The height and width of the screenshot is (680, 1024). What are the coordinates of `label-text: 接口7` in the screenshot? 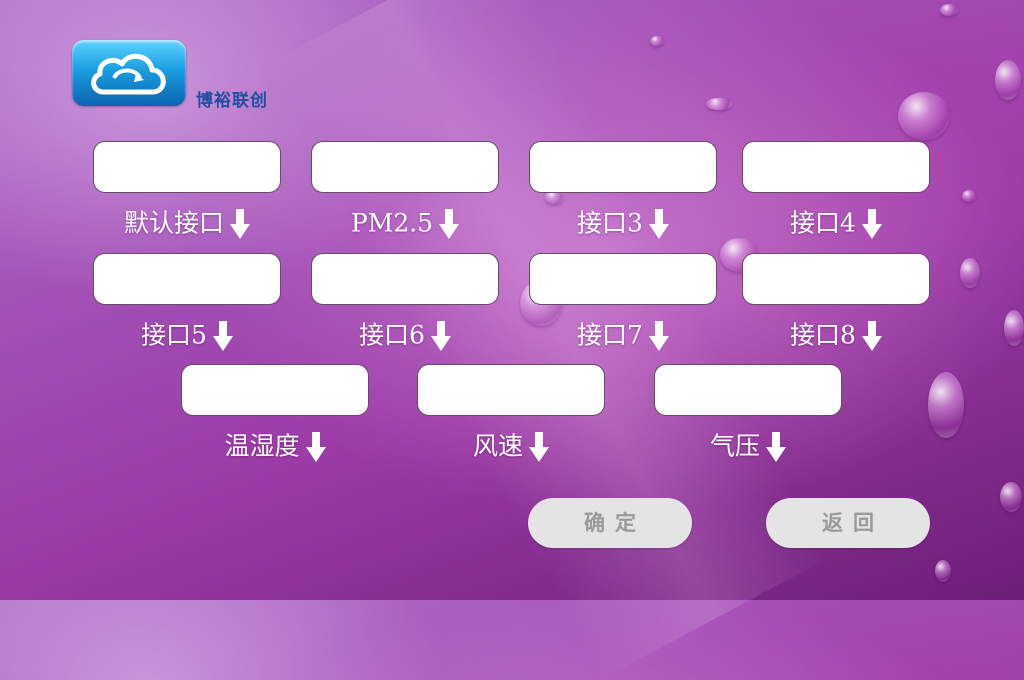 It's located at (610, 335).